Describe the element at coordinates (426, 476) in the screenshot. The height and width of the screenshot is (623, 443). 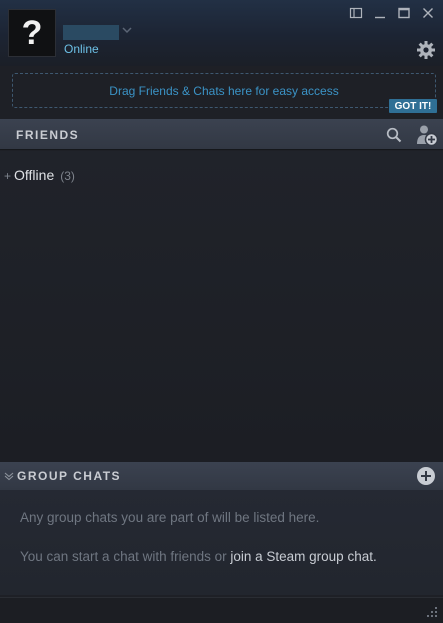
I see `add-group-chat-icon` at that location.